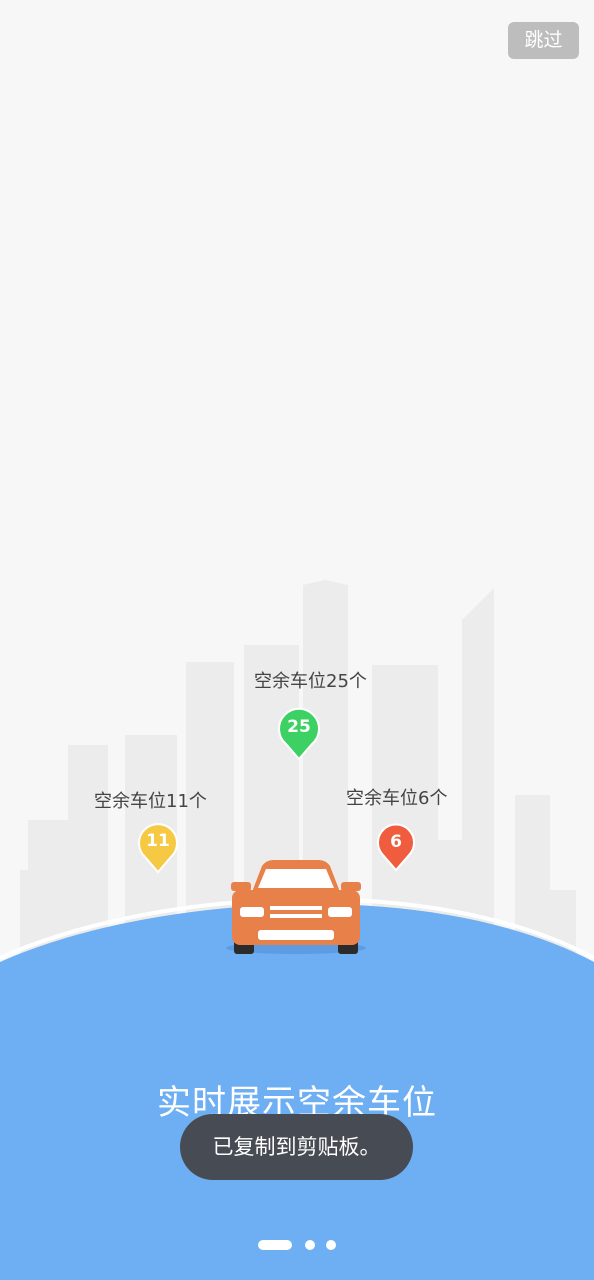  I want to click on pin-label: 空余车位25个, so click(310, 681).